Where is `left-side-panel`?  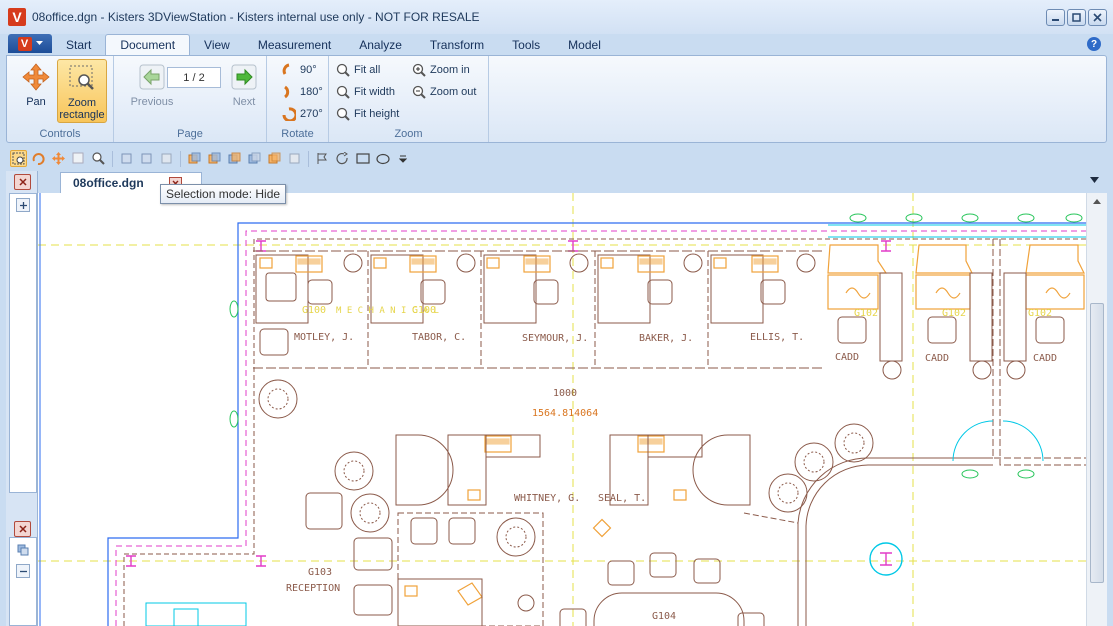 left-side-panel is located at coordinates (22, 398).